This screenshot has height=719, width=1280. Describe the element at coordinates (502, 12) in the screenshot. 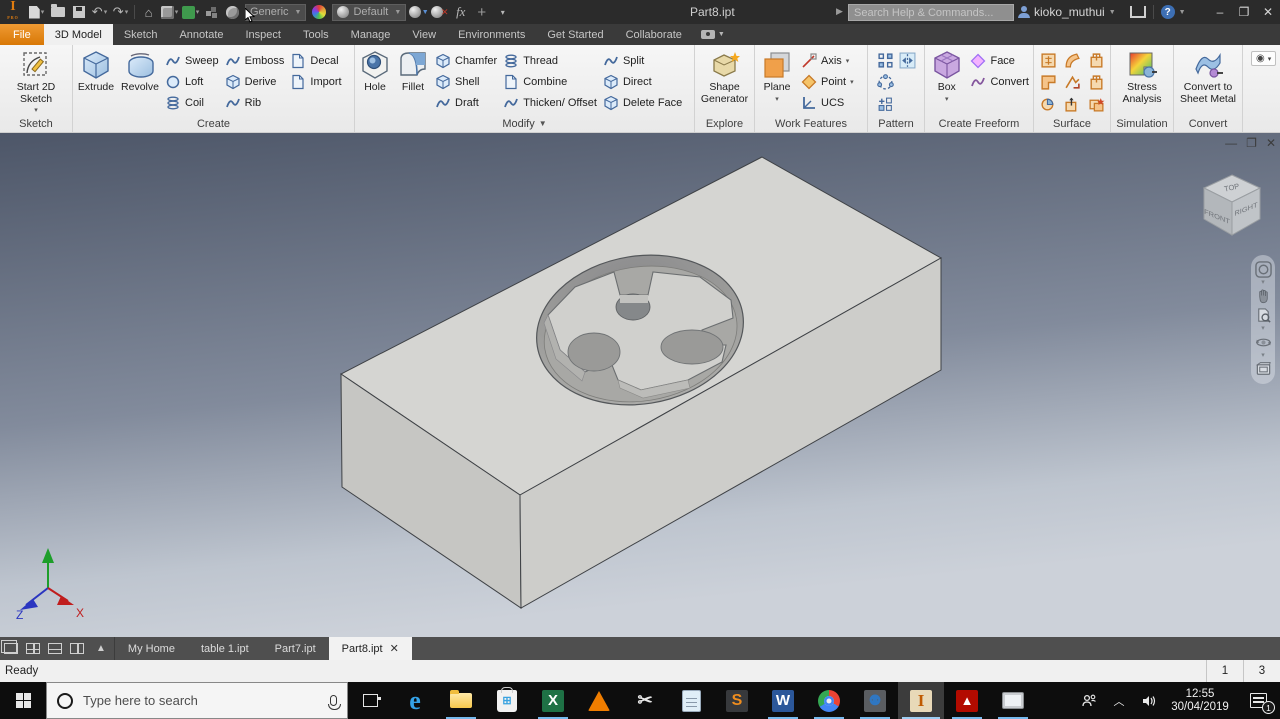

I see `customize-qat-button: ▾` at that location.